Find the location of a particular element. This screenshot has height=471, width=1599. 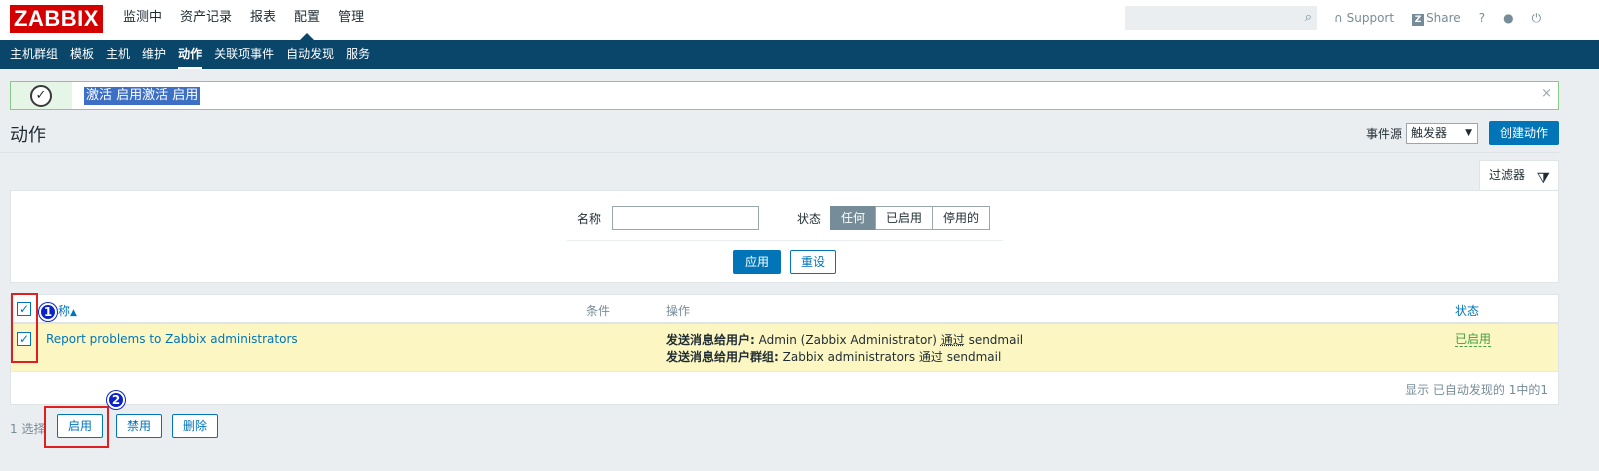

check-icon: ✓ is located at coordinates (41, 96).